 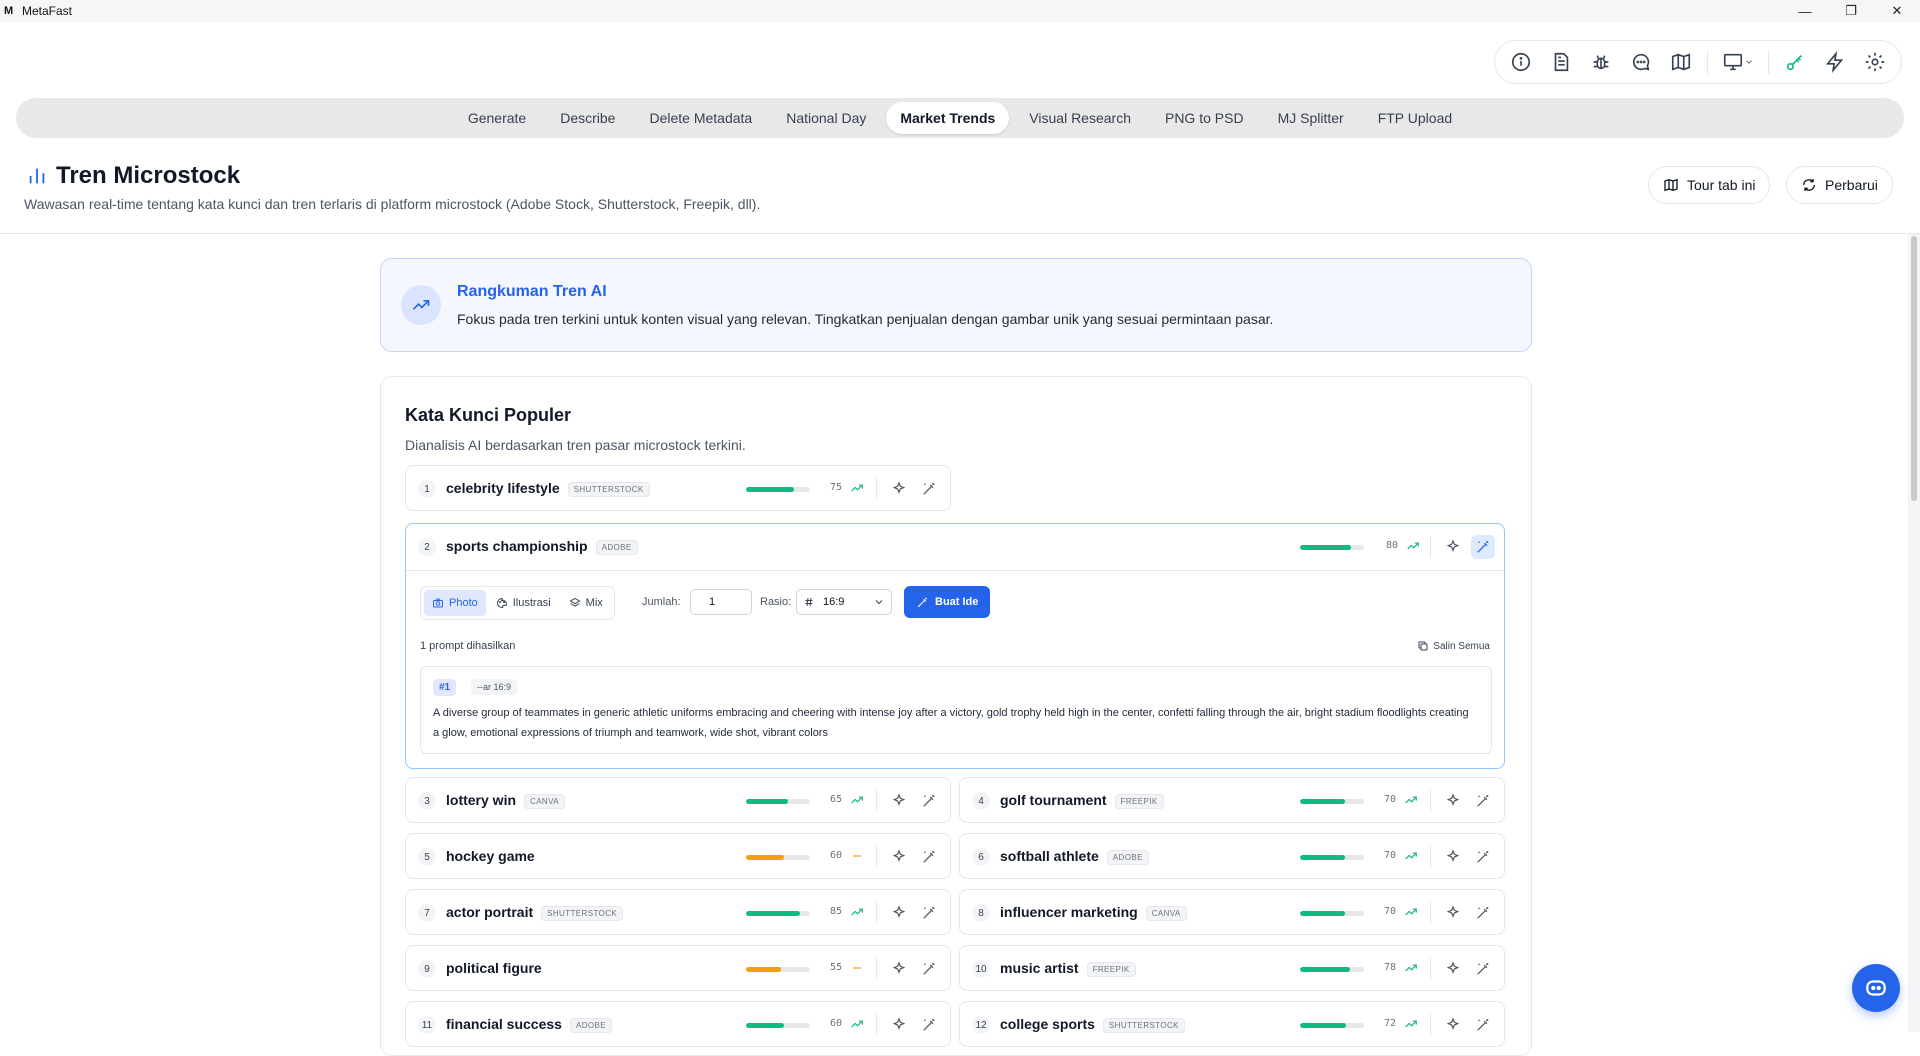 What do you see at coordinates (1914, 368) in the screenshot?
I see `scrollbar-thumb` at bounding box center [1914, 368].